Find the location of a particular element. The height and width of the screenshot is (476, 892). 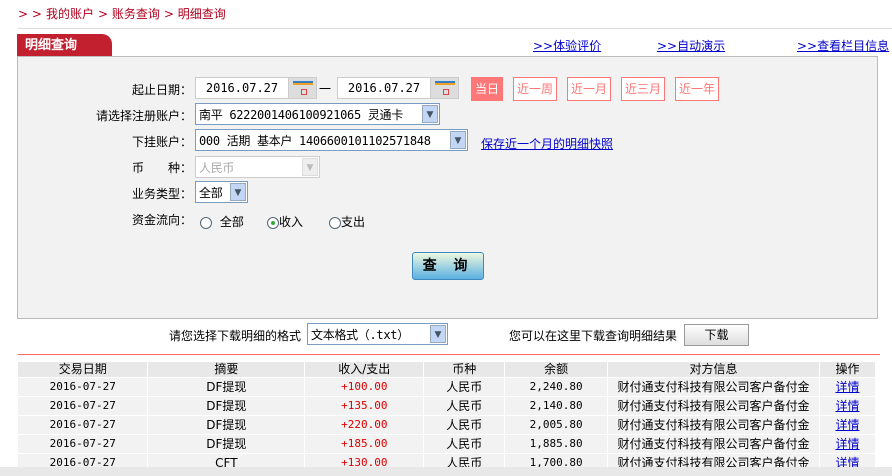

amount-cell: +220.00 is located at coordinates (364, 424).